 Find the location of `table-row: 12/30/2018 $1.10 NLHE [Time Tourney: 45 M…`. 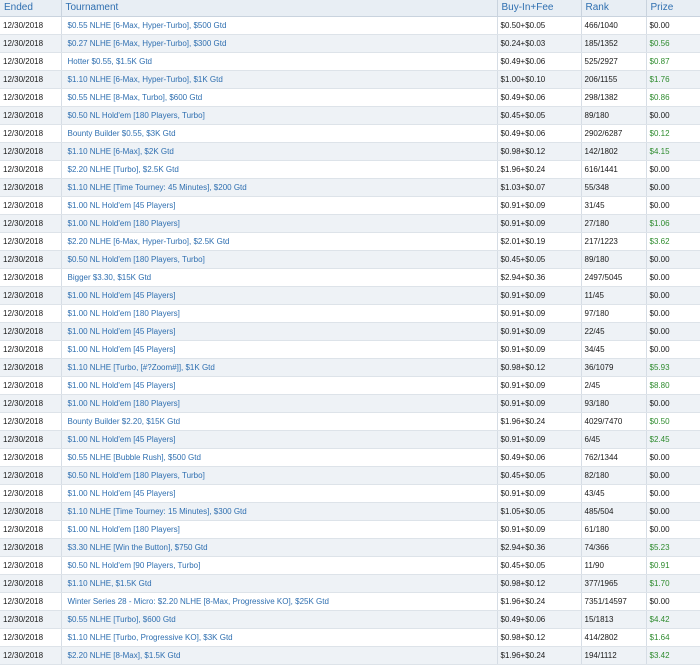

table-row: 12/30/2018 $1.10 NLHE [Time Tourney: 45 M… is located at coordinates (350, 187).